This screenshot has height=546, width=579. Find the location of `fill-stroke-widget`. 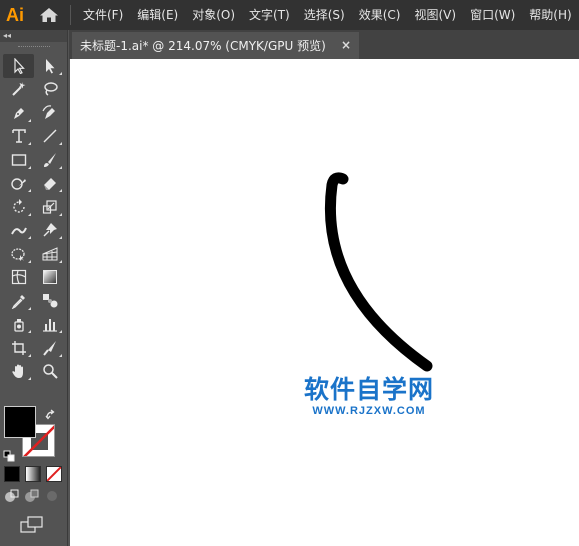

fill-stroke-widget is located at coordinates (34, 434).